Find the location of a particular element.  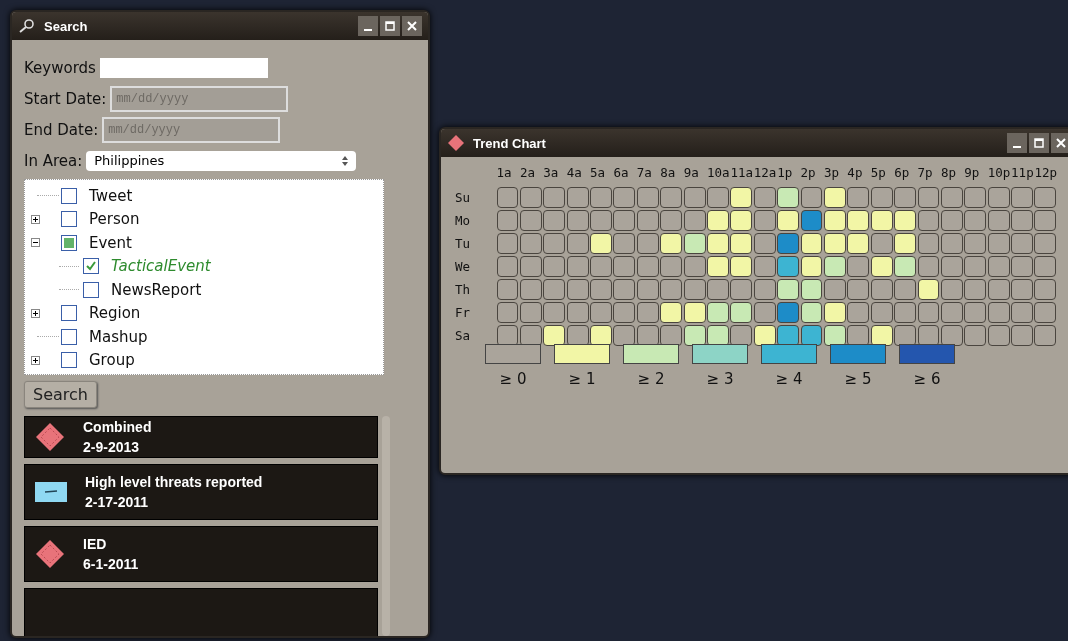

hour-label: 5p is located at coordinates (878, 173).